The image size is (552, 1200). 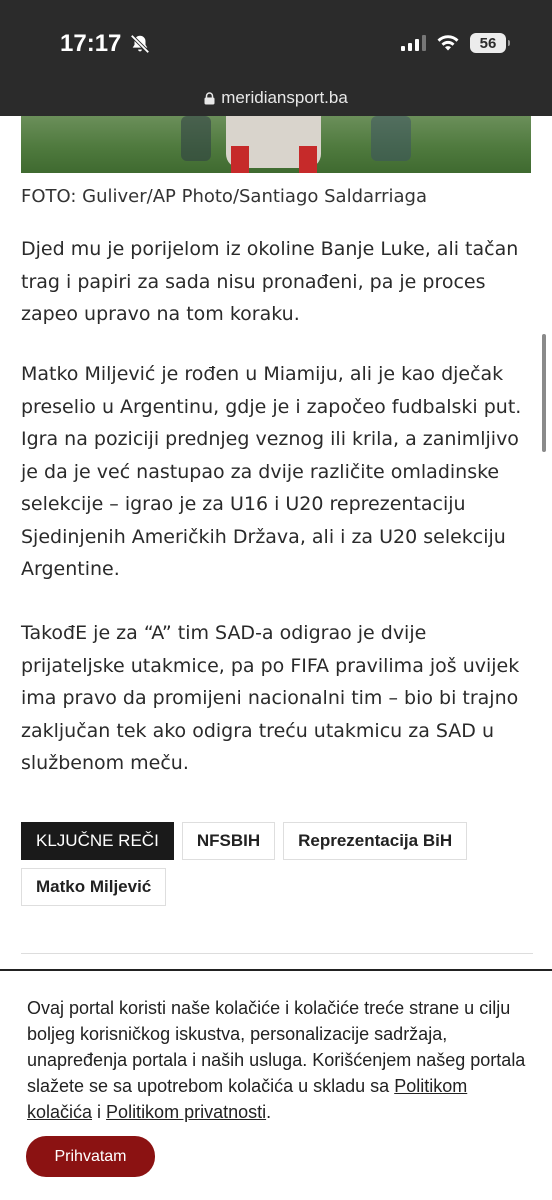 I want to click on tag-link: Matko Miljević, so click(x=94, y=887).